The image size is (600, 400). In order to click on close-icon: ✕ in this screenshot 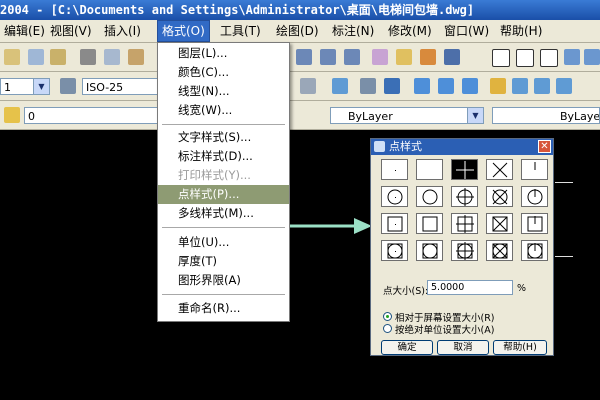, I will do `click(544, 146)`.